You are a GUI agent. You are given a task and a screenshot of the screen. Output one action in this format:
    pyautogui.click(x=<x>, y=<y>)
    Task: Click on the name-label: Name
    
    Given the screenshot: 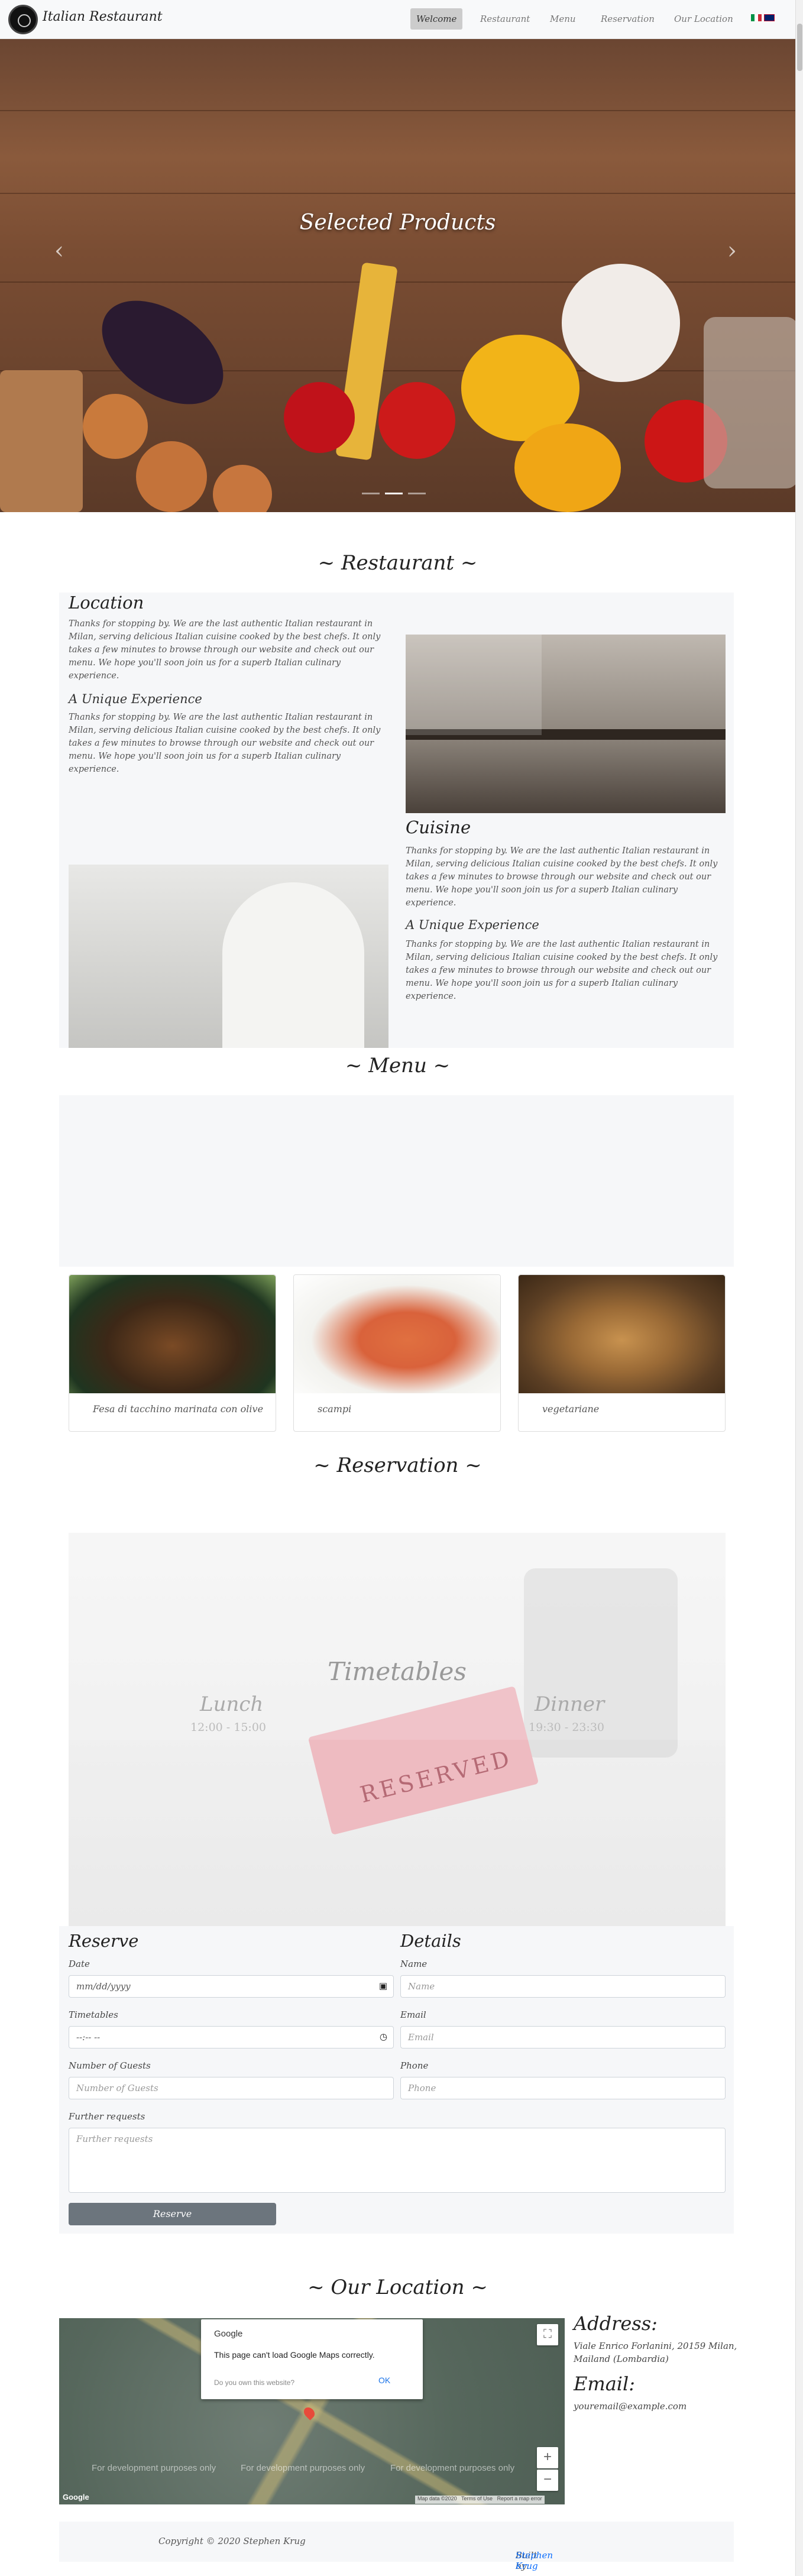 What is the action you would take?
    pyautogui.click(x=414, y=1964)
    